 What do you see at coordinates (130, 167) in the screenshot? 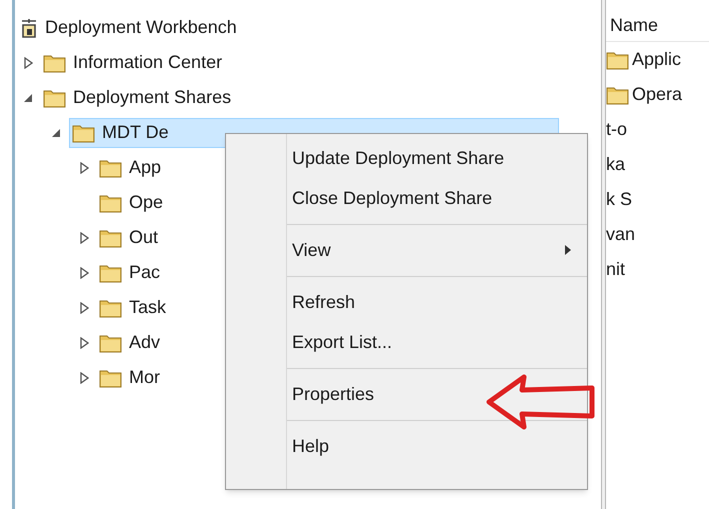
I see `tree-item: App` at bounding box center [130, 167].